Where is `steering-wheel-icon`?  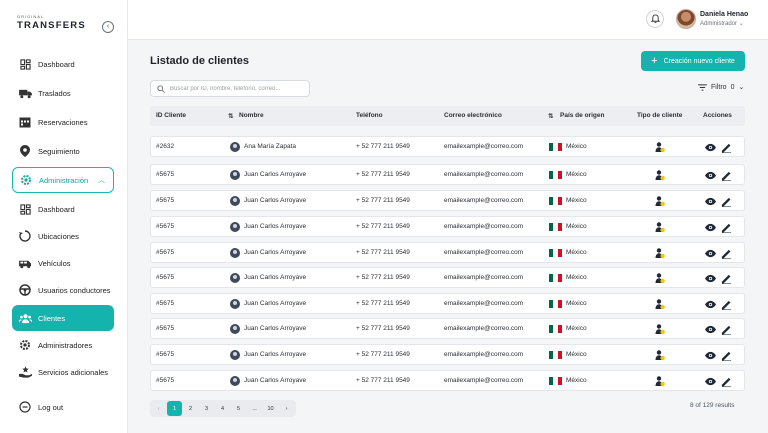 steering-wheel-icon is located at coordinates (25, 290).